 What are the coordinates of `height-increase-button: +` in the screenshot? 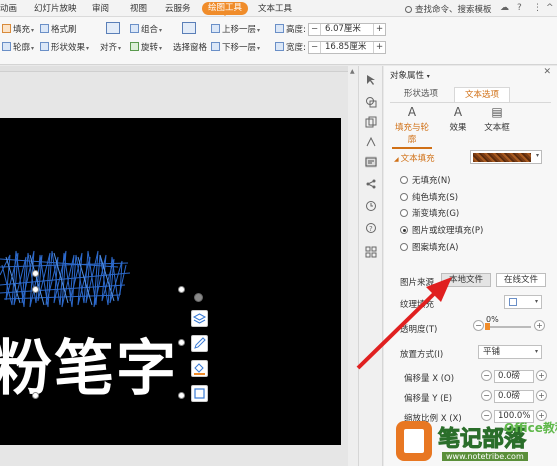 It's located at (379, 29).